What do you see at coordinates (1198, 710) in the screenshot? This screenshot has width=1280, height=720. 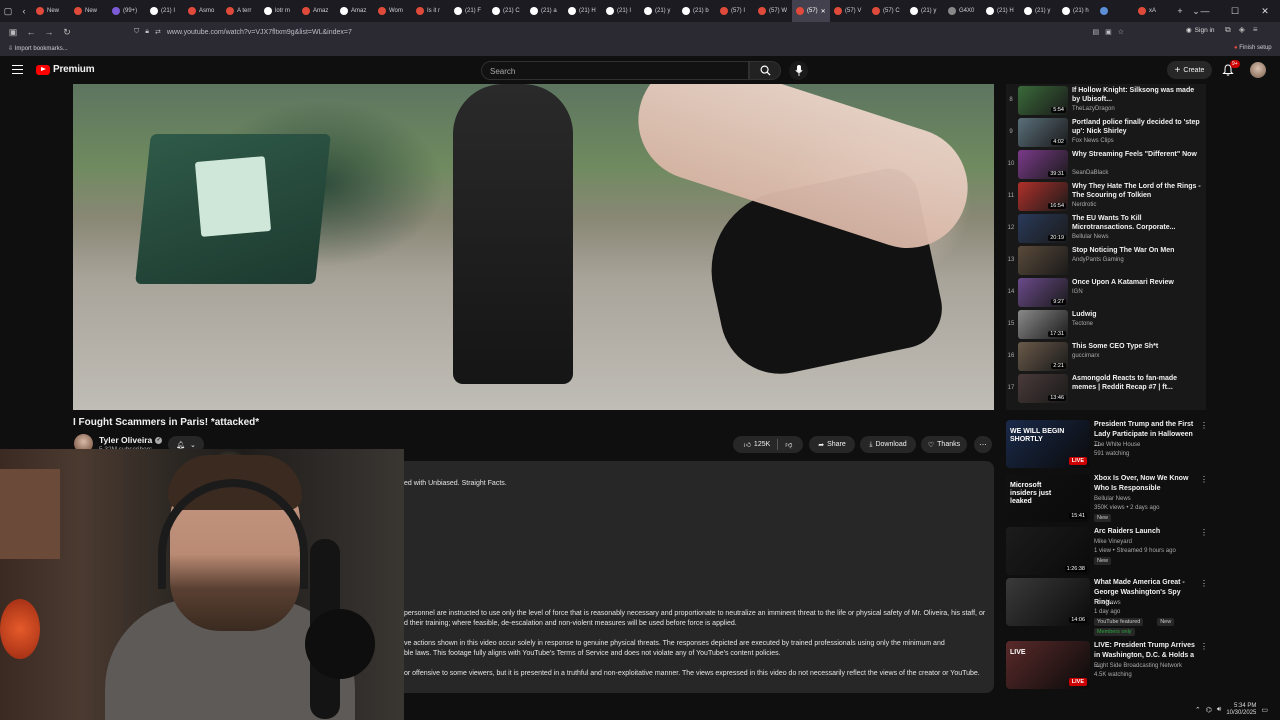 I see `tray-chevron-icon: ⌃` at bounding box center [1198, 710].